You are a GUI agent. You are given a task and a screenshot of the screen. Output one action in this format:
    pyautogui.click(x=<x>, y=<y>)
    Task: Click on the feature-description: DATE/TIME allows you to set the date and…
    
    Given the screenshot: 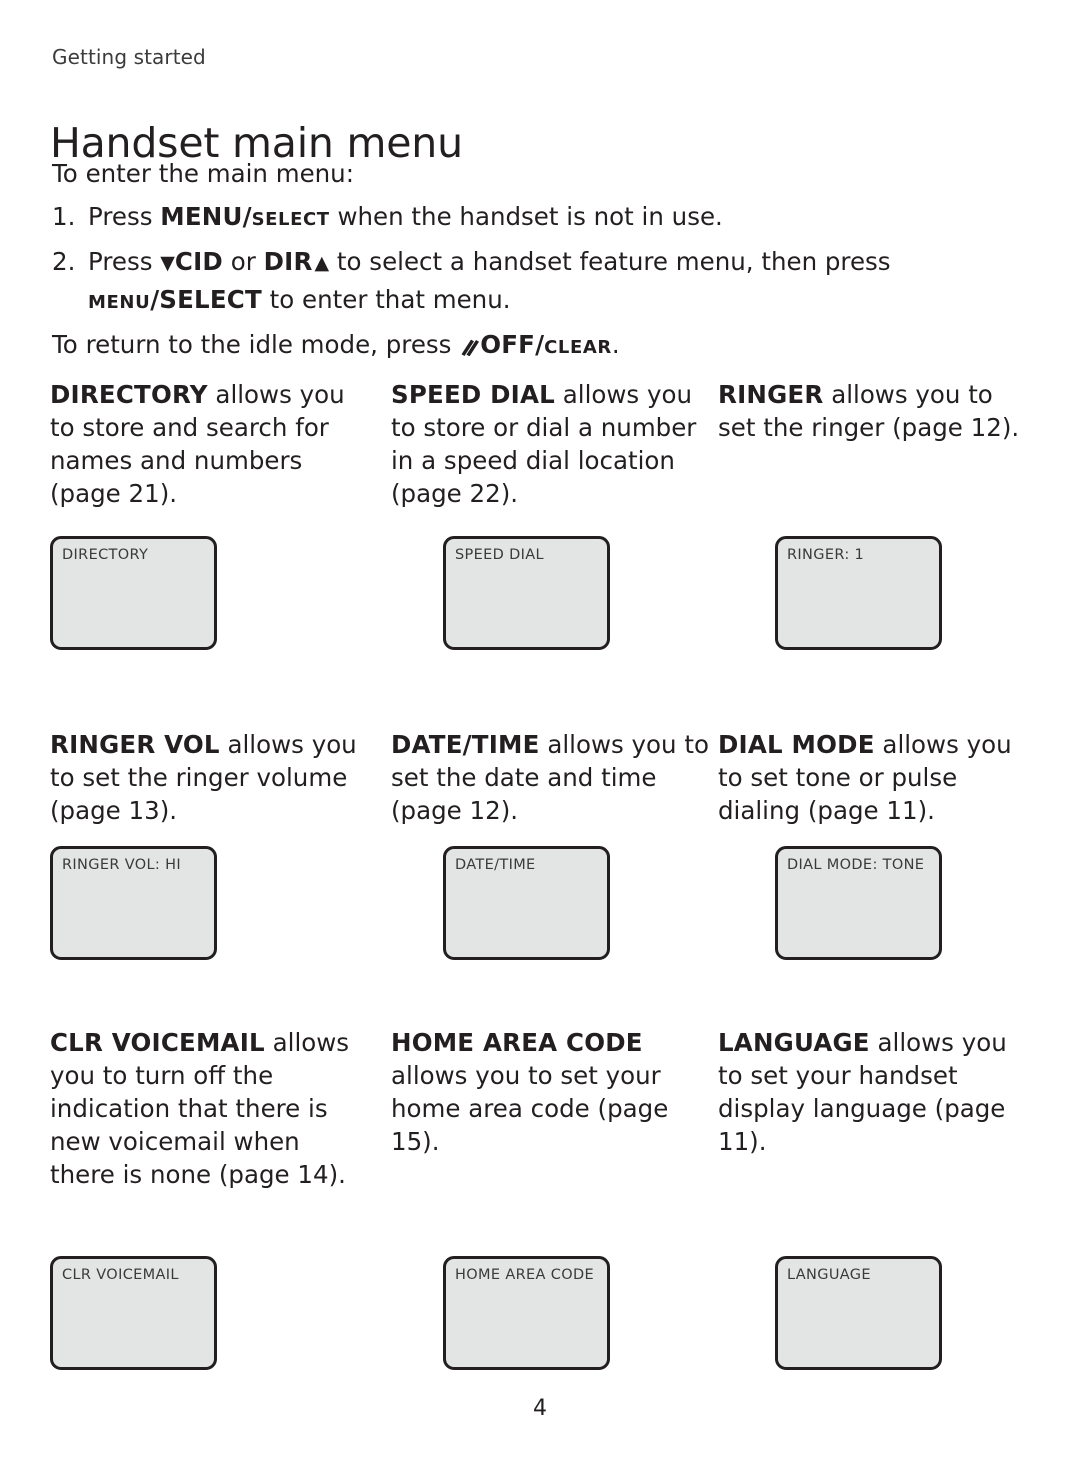 What is the action you would take?
    pyautogui.click(x=551, y=777)
    